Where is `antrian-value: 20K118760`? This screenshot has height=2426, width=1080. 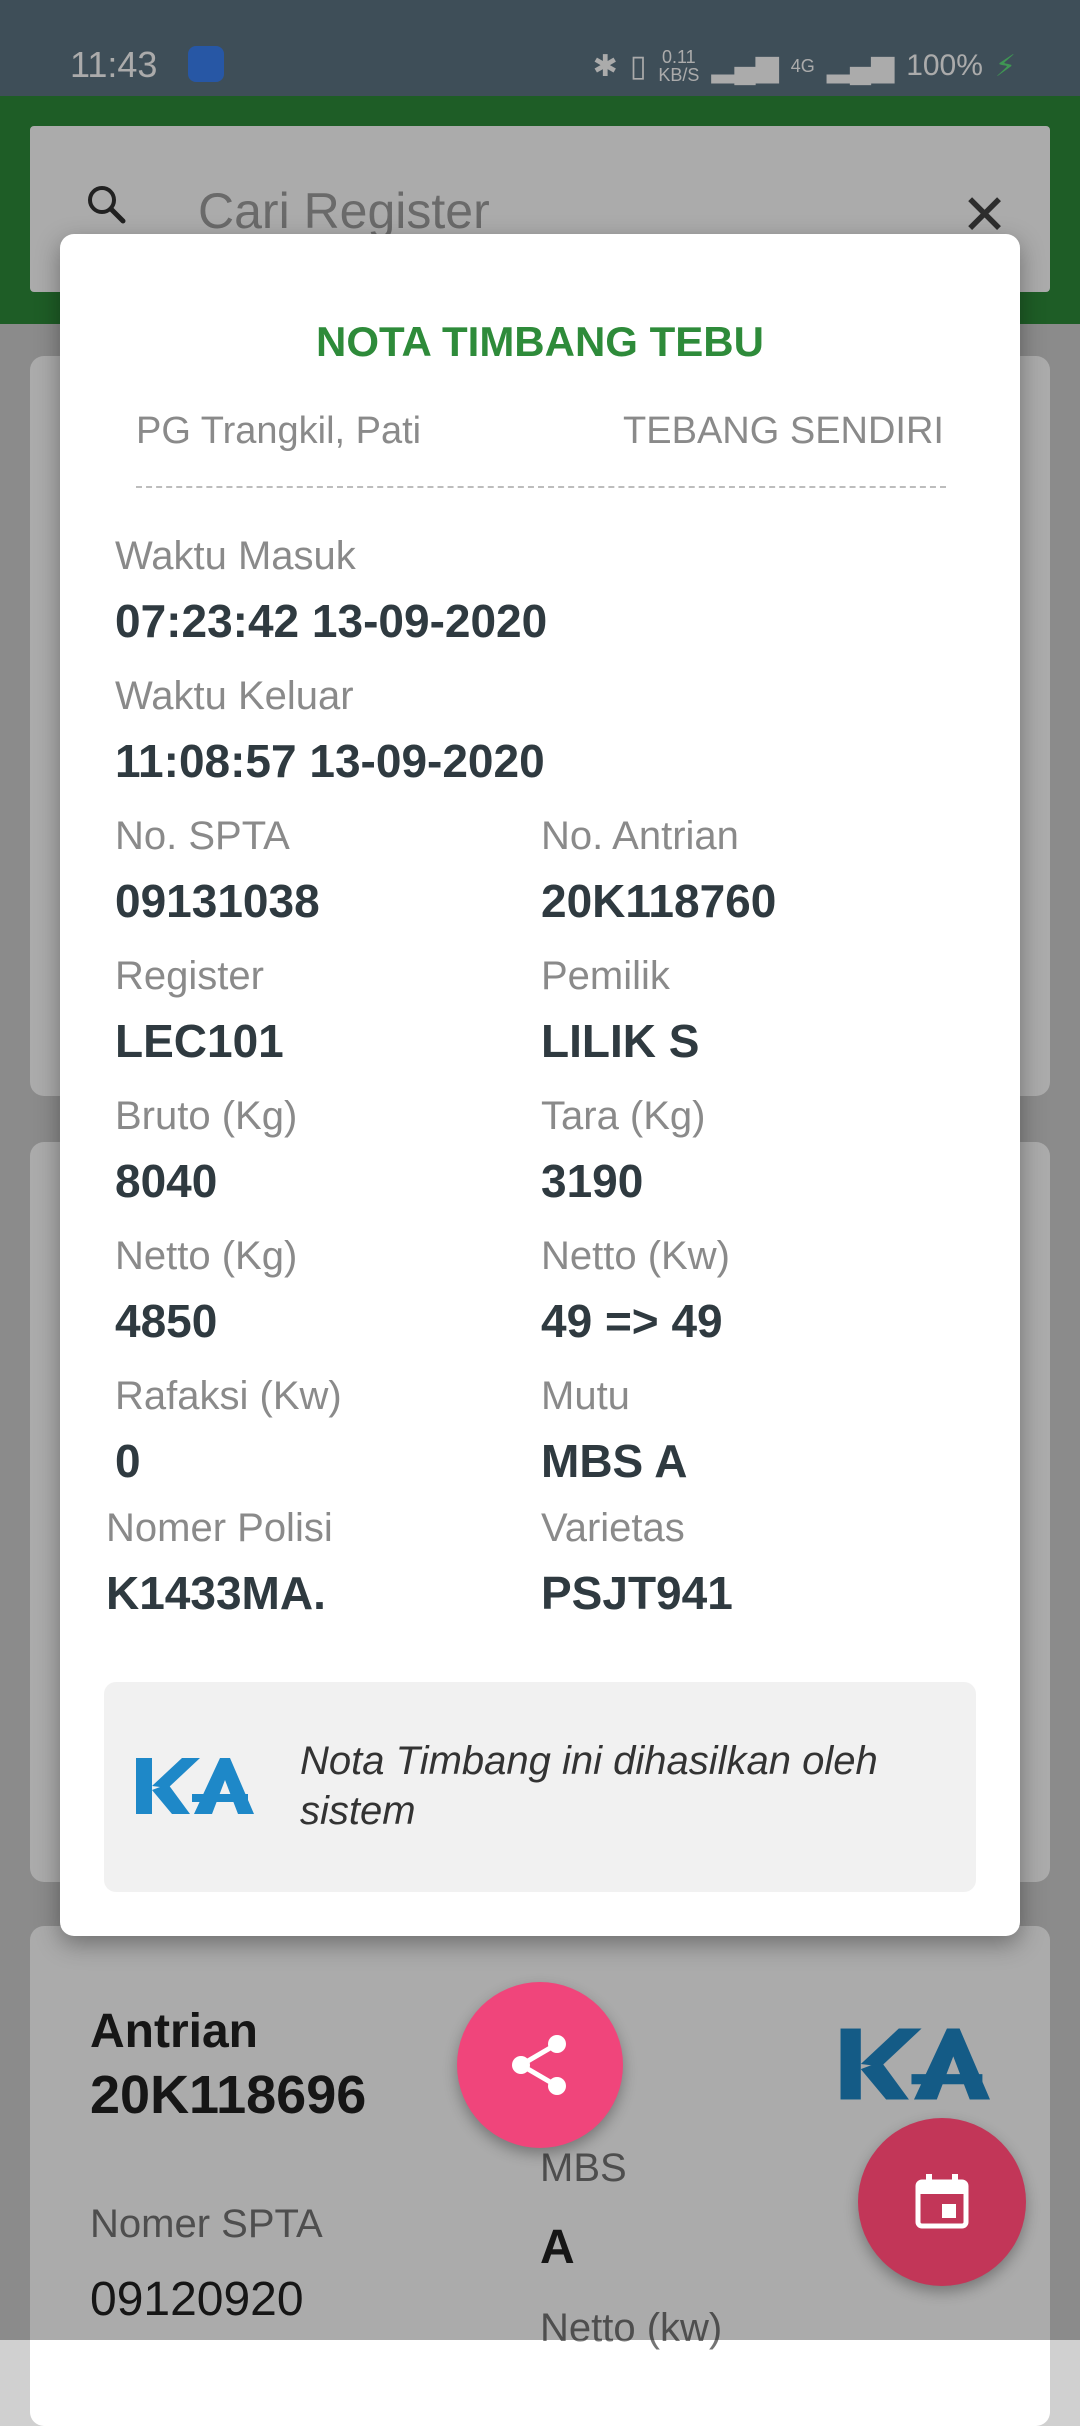
antrian-value: 20K118760 is located at coordinates (659, 901).